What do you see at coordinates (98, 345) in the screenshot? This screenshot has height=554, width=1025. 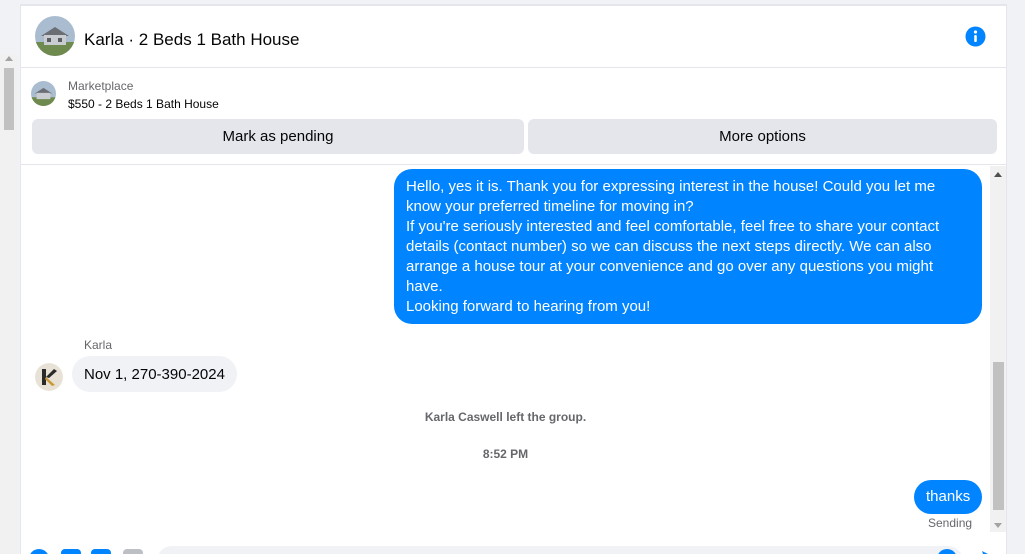 I see `sender-name: Karla` at bounding box center [98, 345].